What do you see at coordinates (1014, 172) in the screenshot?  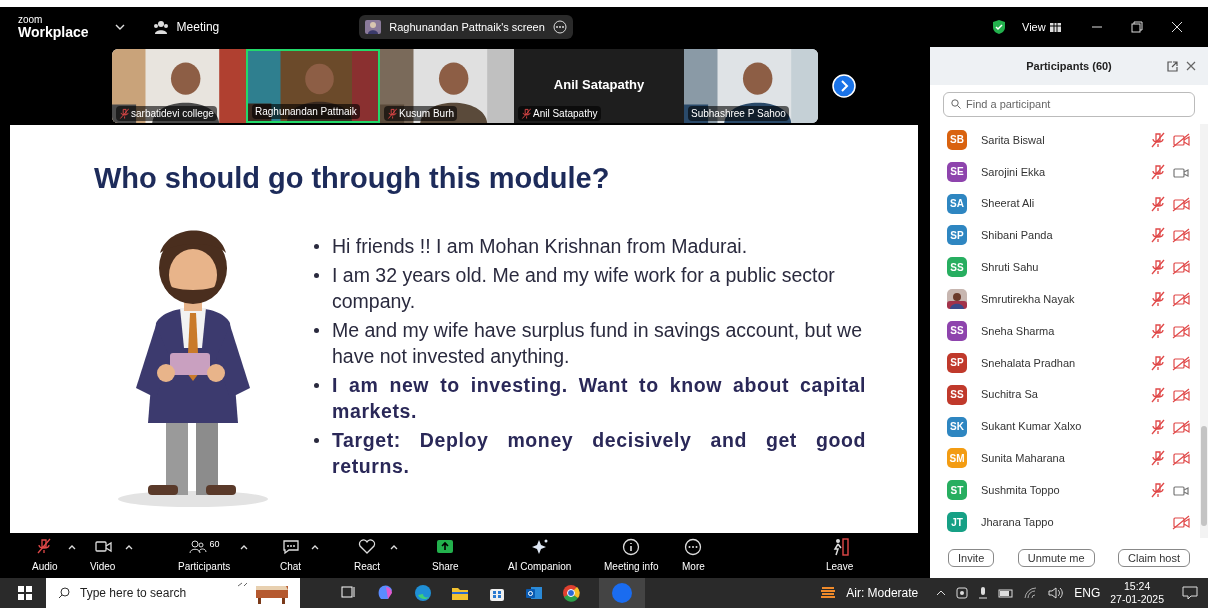 I see `participant-name: Sarojini Ekka` at bounding box center [1014, 172].